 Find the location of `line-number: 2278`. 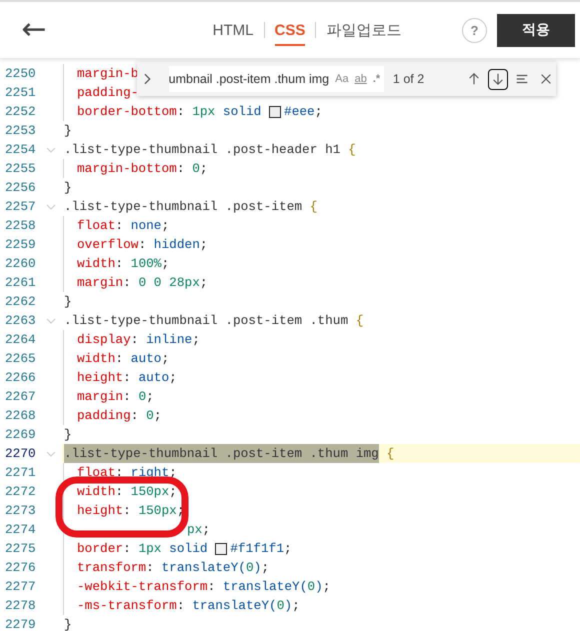

line-number: 2278 is located at coordinates (20, 606).